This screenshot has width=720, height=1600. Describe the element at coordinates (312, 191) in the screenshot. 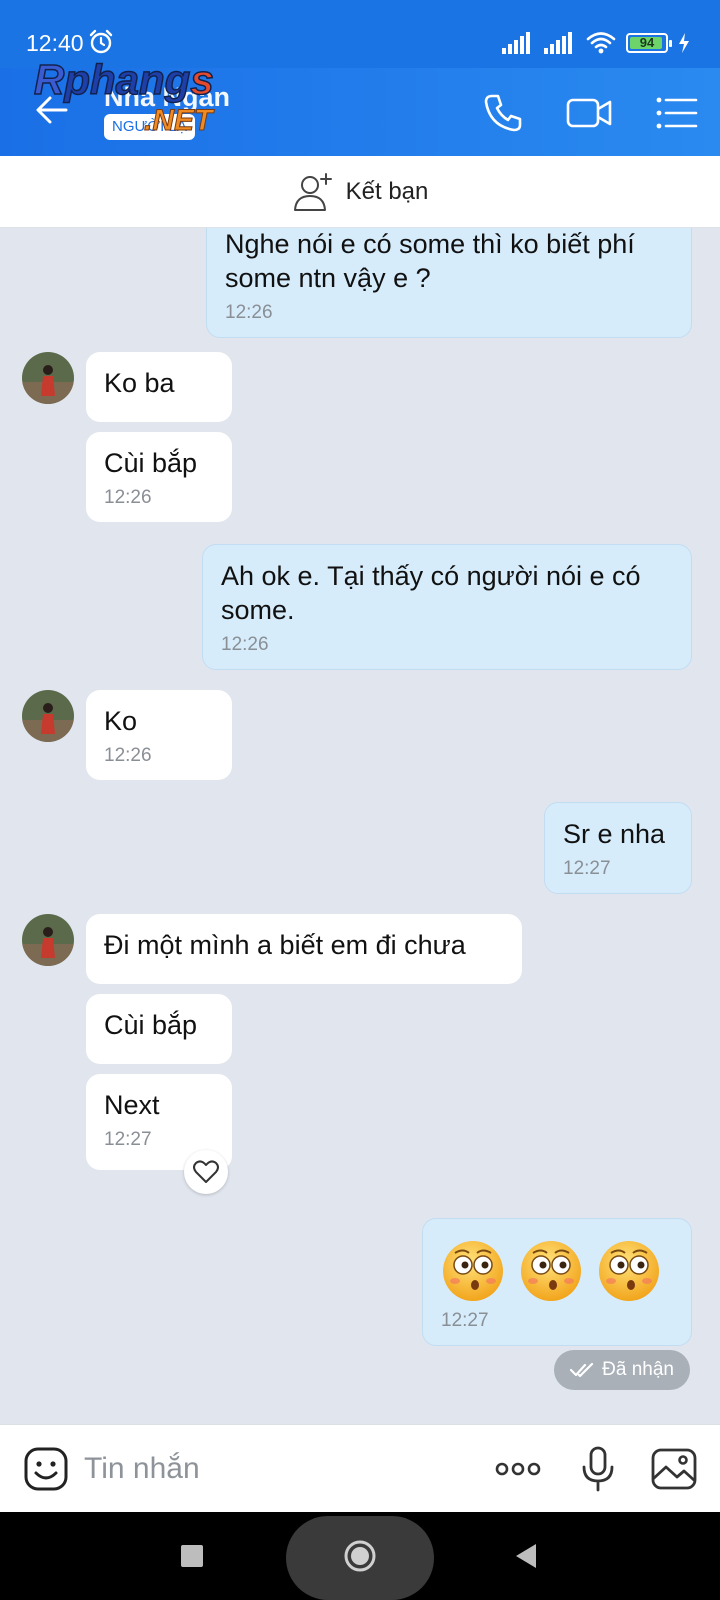

I see `add-friend-icon` at that location.